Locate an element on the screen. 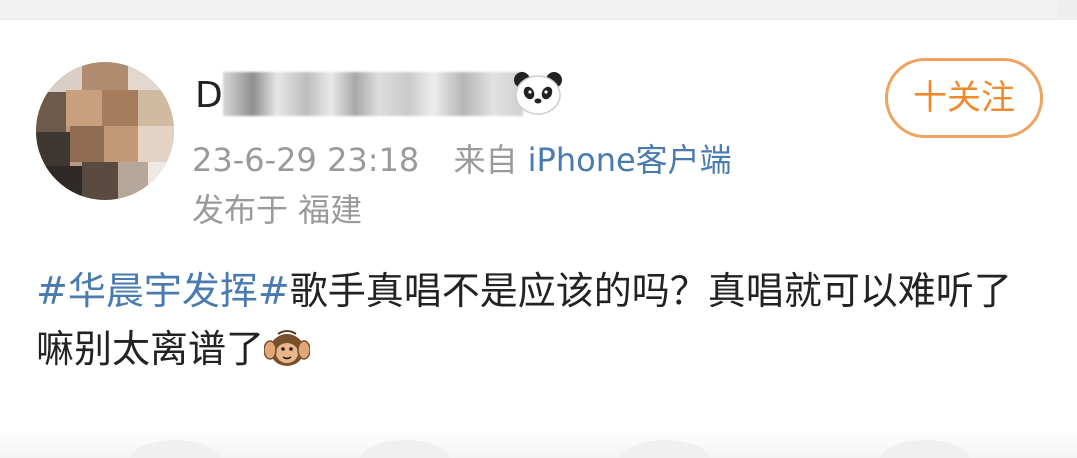  top-divider is located at coordinates (538, 10).